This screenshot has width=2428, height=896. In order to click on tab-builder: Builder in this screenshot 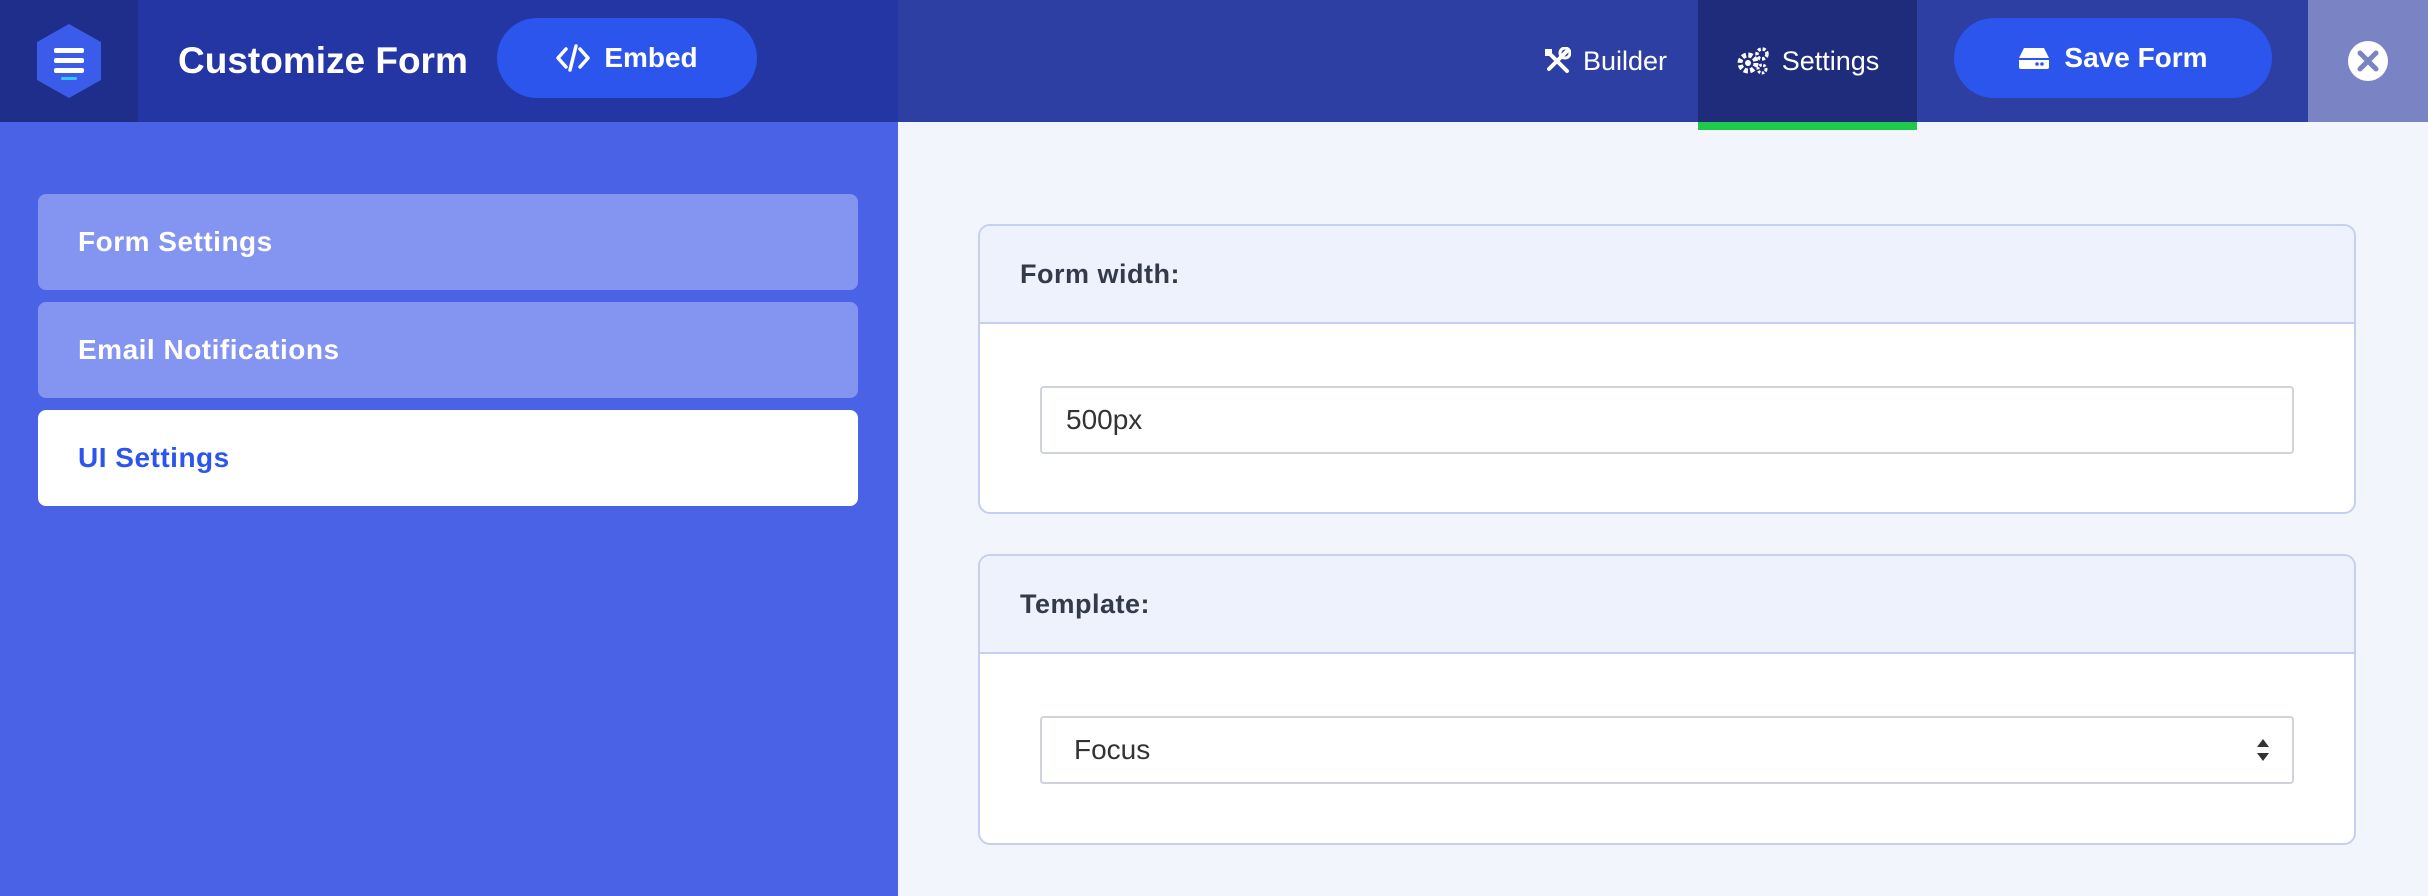, I will do `click(1605, 61)`.